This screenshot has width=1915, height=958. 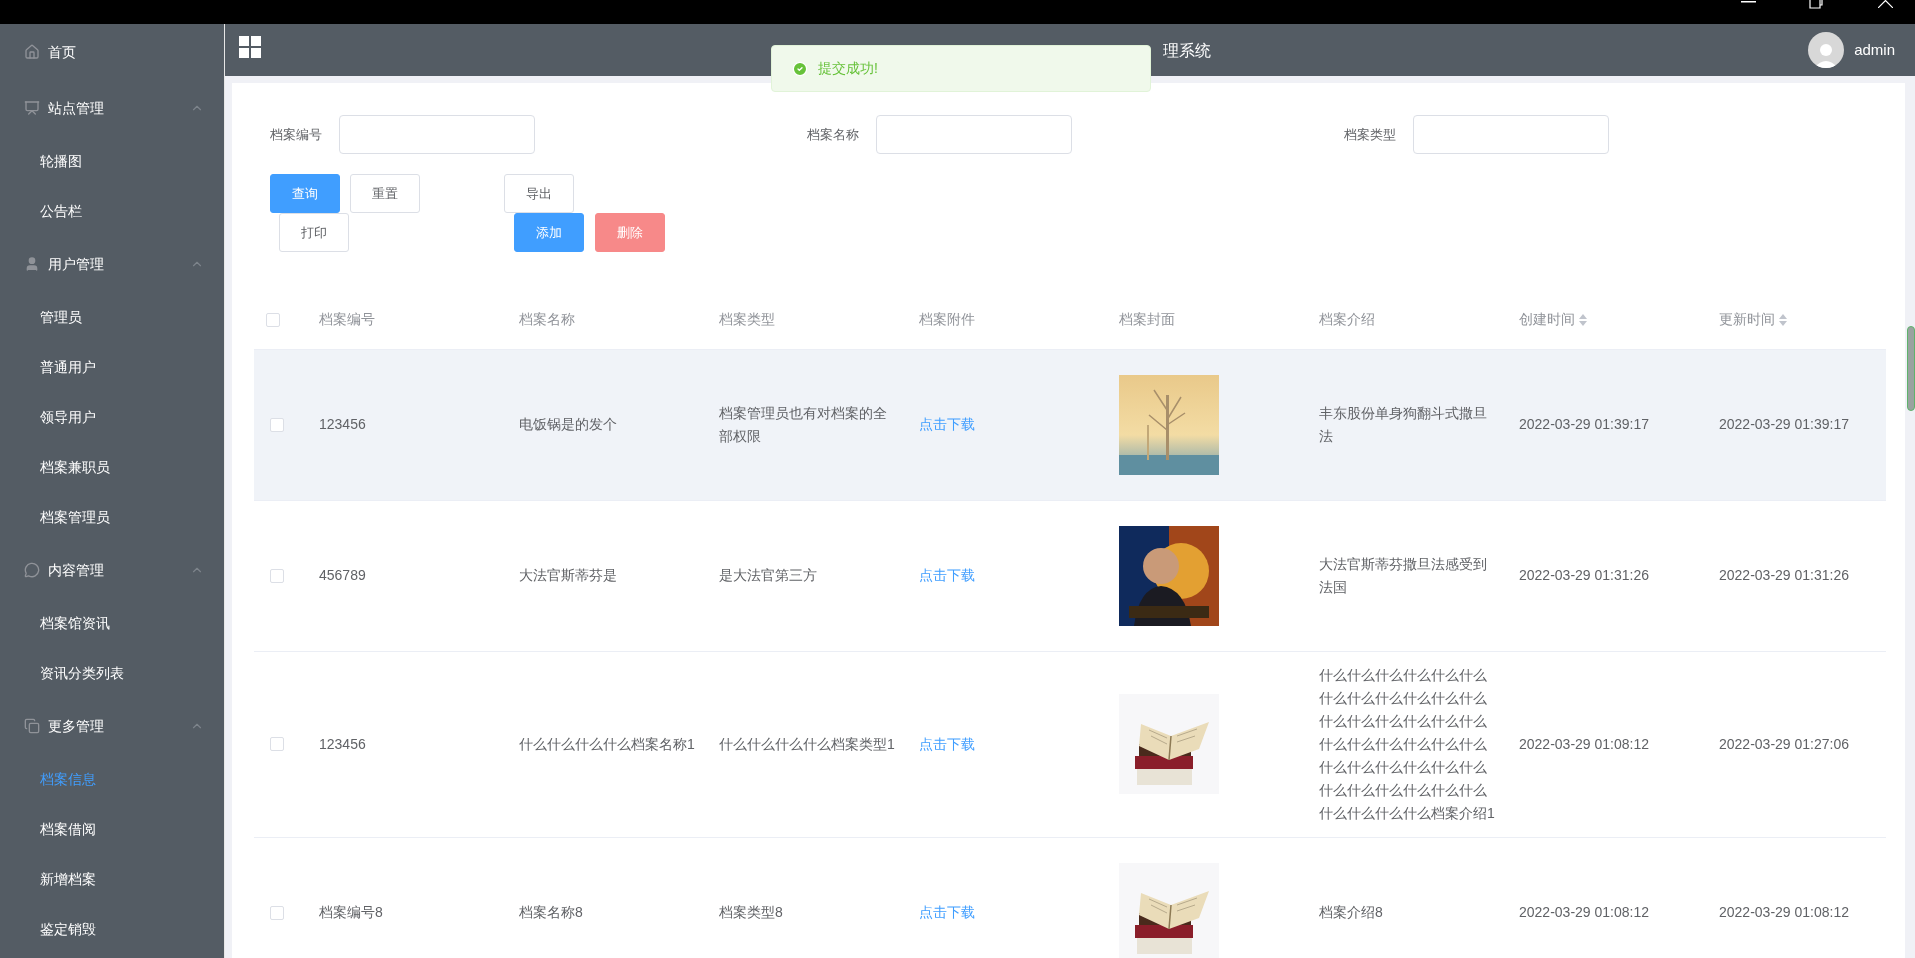 What do you see at coordinates (1403, 575) in the screenshot?
I see `table-cell: 大法官斯蒂芬撒旦法感受到法国` at bounding box center [1403, 575].